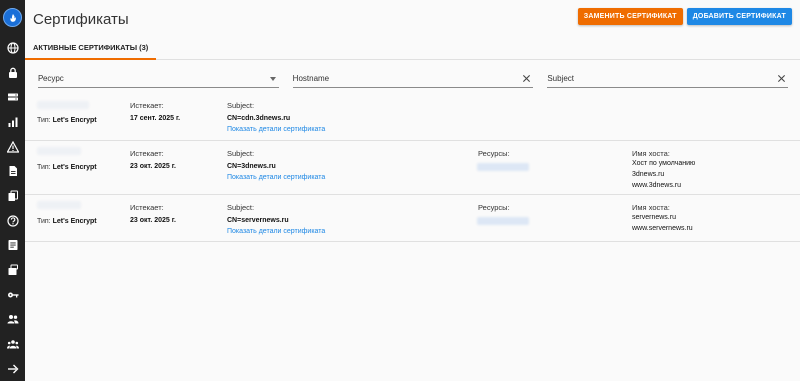 This screenshot has height=381, width=800. Describe the element at coordinates (664, 163) in the screenshot. I see `host-item: Хост по умолчанию` at that location.